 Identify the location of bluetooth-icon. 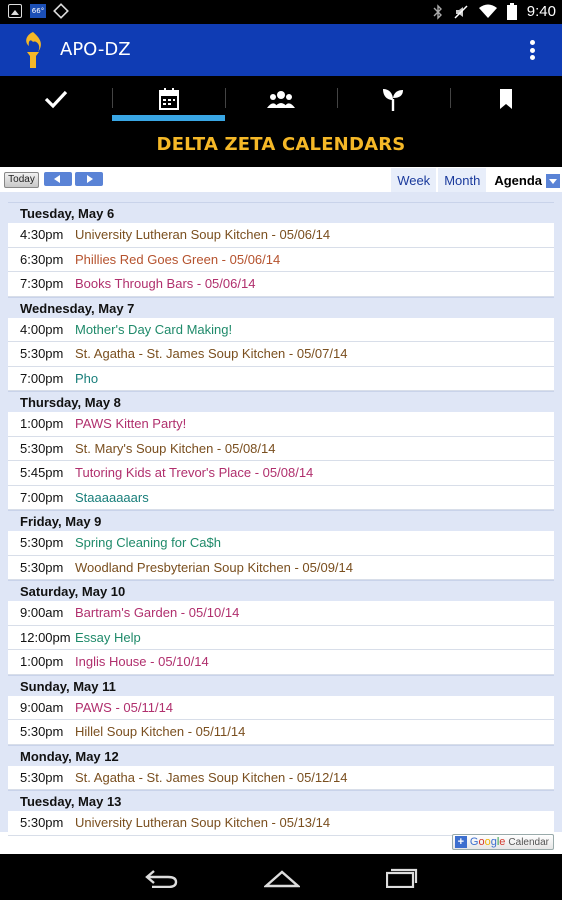
(437, 11).